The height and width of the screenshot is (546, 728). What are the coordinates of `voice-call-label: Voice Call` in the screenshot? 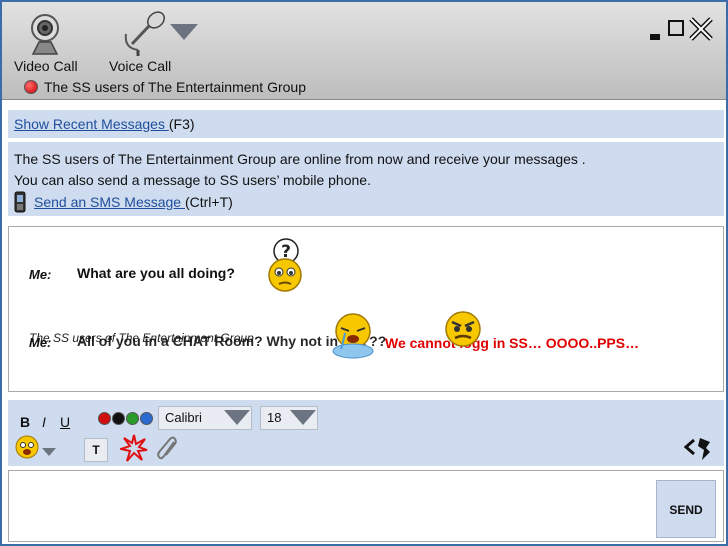 It's located at (140, 66).